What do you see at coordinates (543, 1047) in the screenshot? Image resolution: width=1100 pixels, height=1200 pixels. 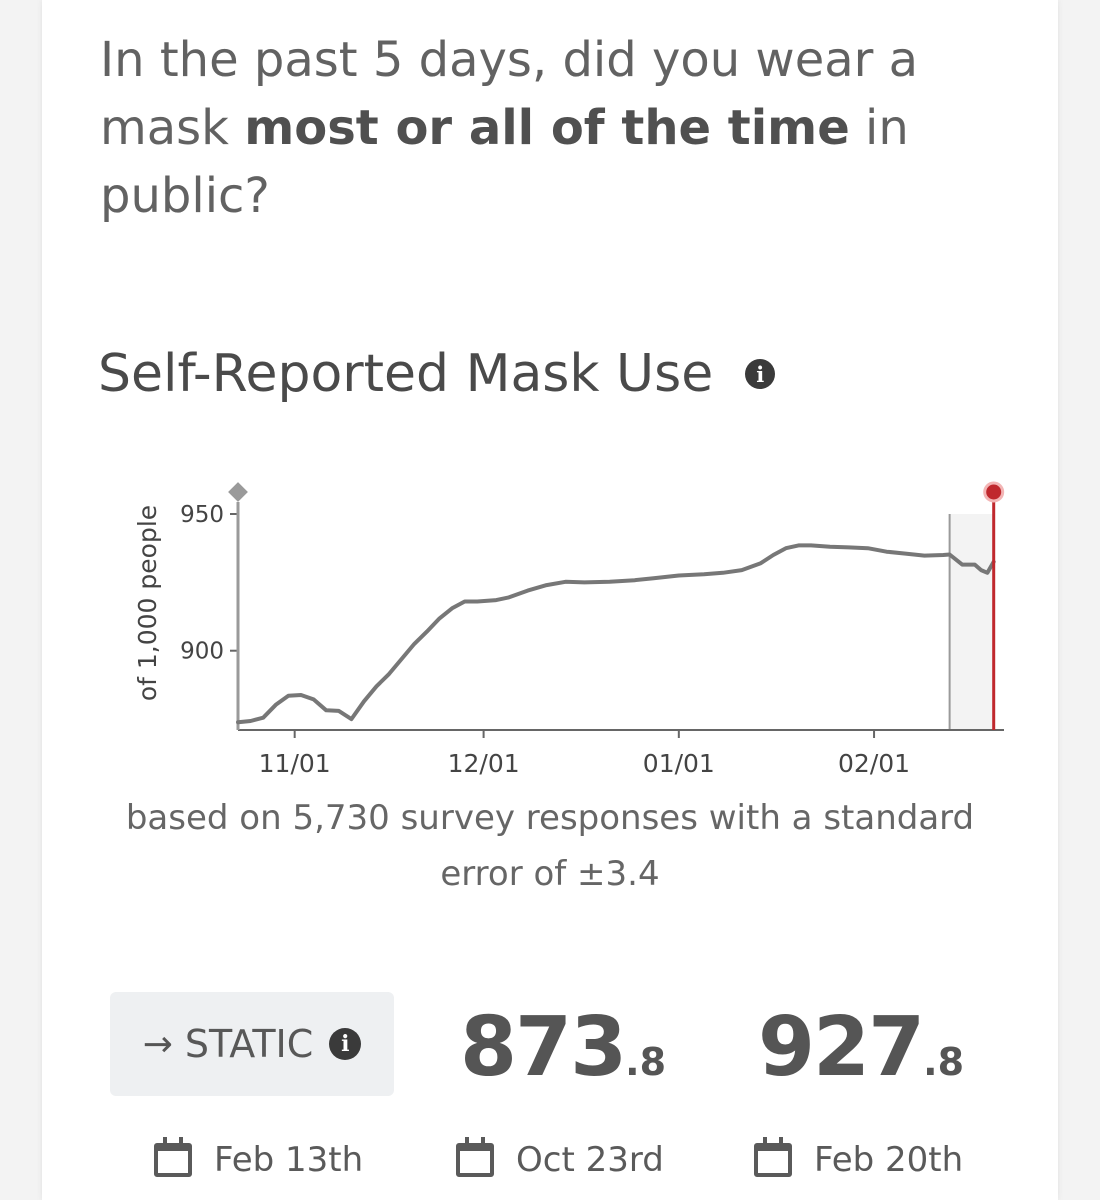 I see `stat-start-whole: 873` at bounding box center [543, 1047].